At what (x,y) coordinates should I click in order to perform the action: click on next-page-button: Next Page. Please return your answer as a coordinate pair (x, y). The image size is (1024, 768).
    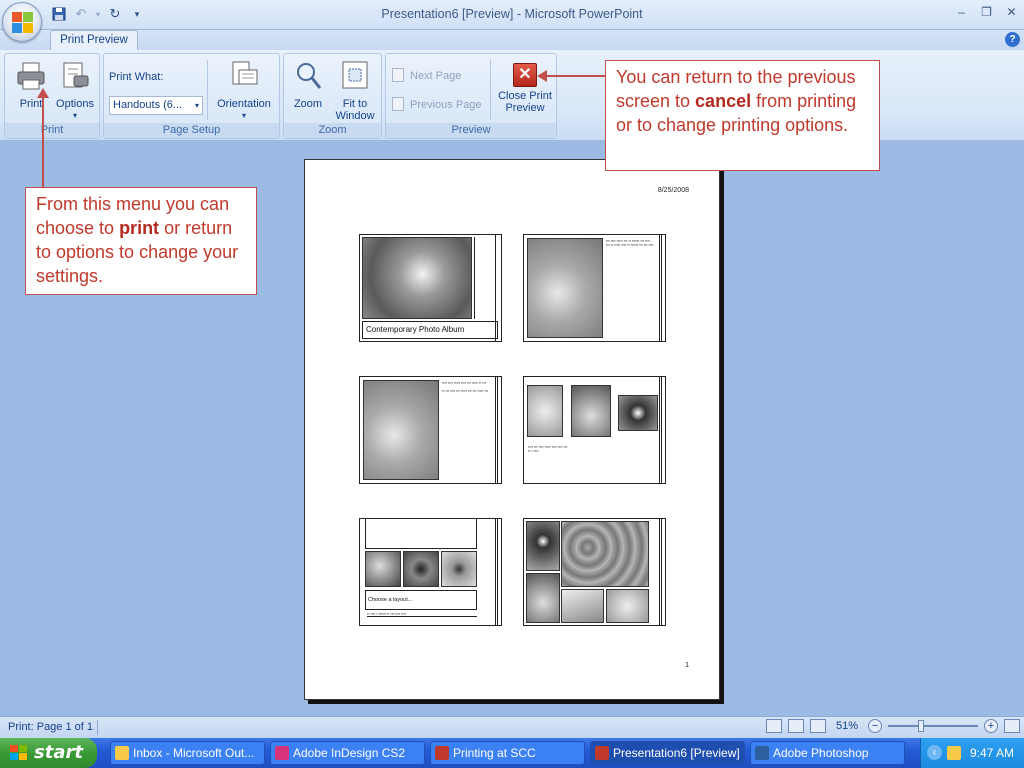
    Looking at the image, I should click on (426, 75).